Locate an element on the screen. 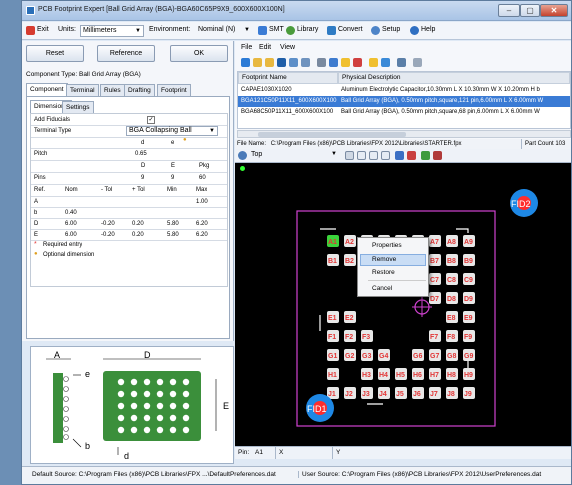 Image resolution: width=572 pixels, height=485 pixels. reference-button: Reference is located at coordinates (126, 53).